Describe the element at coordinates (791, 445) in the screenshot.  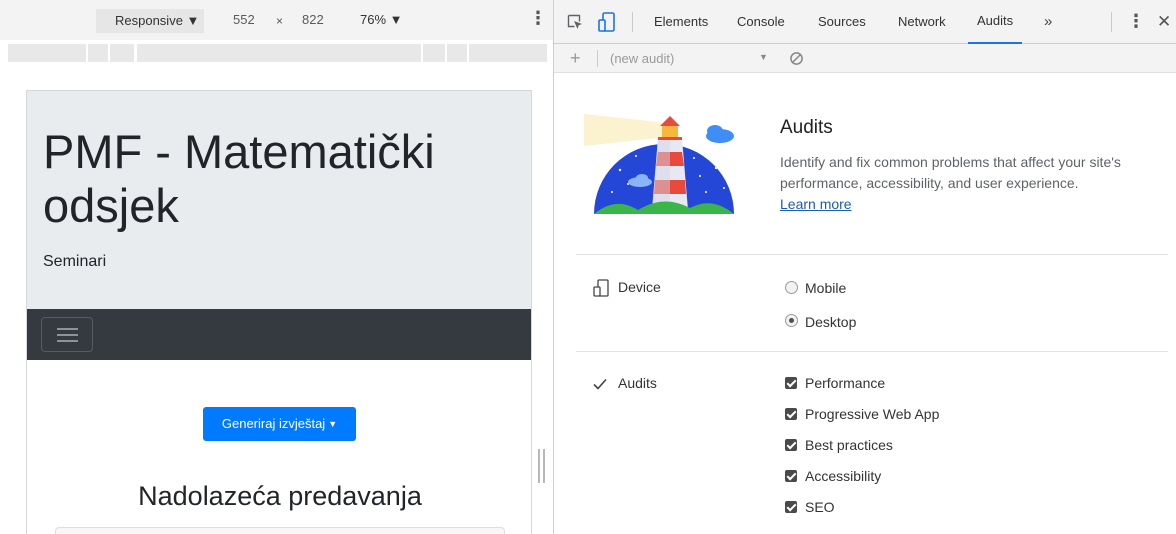
I see `best-practices-checkbox` at that location.